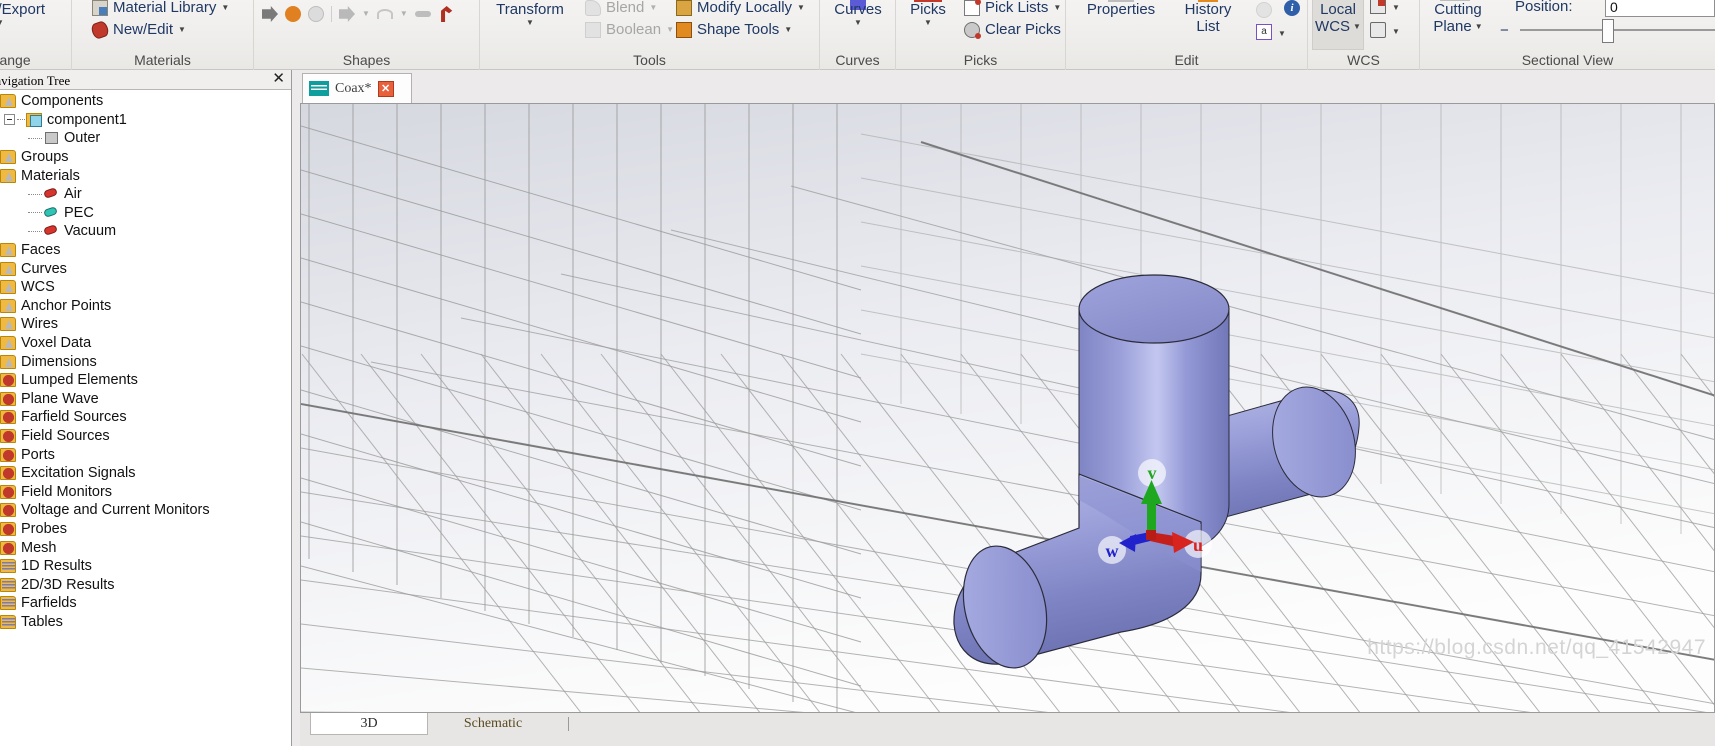  What do you see at coordinates (367, 35) in the screenshot?
I see `ribbon-group-shapes: ▼ ▼ Shapes` at bounding box center [367, 35].